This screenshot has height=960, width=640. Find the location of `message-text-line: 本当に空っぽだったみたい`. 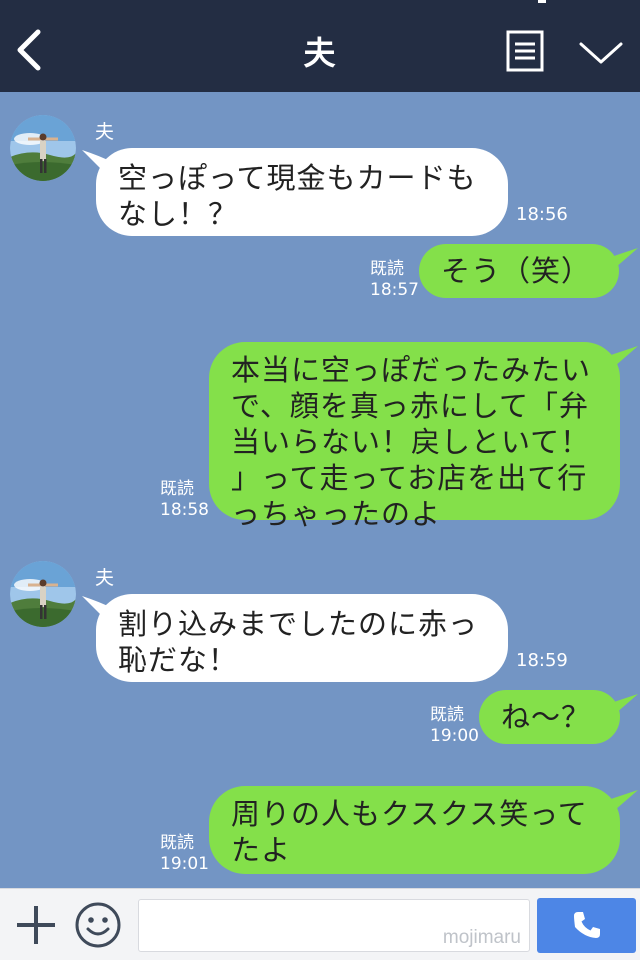

message-text-line: 本当に空っぽだったみたい is located at coordinates (411, 370).